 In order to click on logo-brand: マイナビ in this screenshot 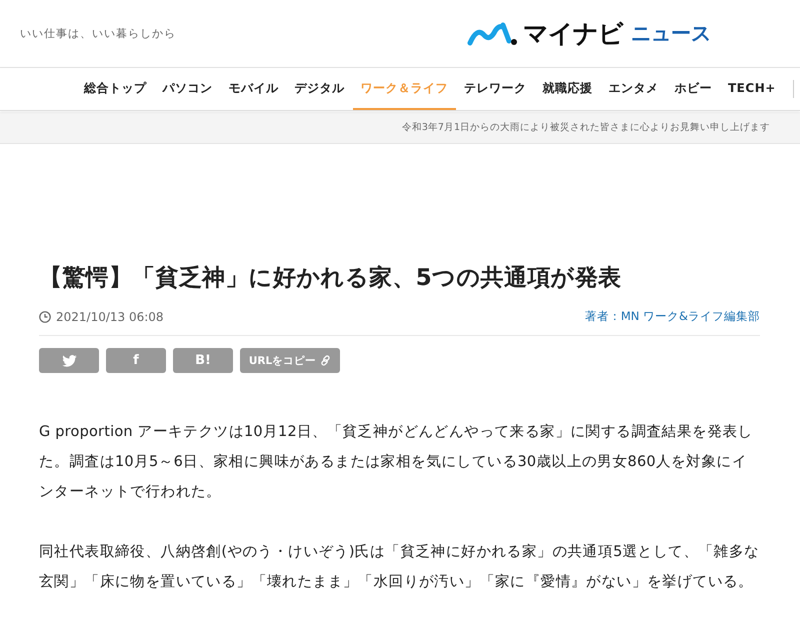, I will do `click(573, 33)`.